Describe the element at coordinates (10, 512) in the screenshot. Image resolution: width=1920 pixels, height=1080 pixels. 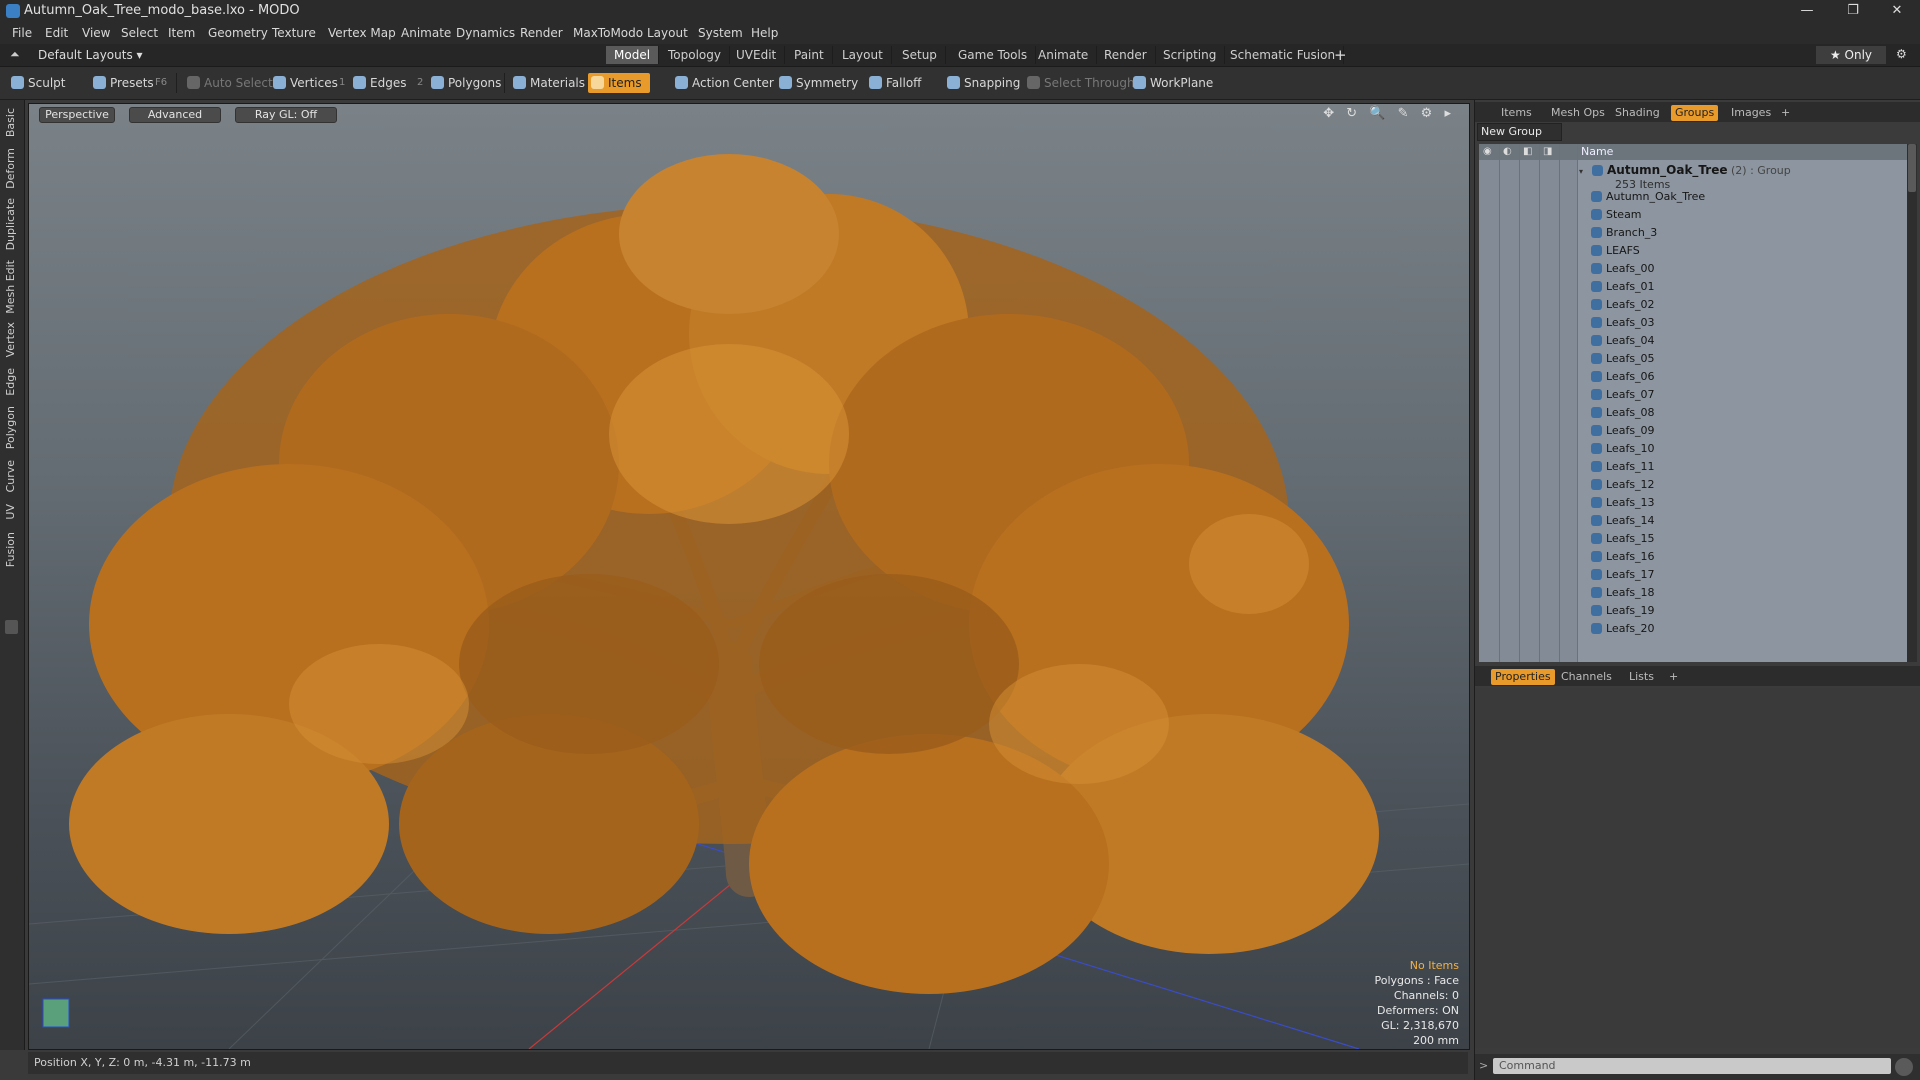
I see `side-tab-uv: UV` at that location.